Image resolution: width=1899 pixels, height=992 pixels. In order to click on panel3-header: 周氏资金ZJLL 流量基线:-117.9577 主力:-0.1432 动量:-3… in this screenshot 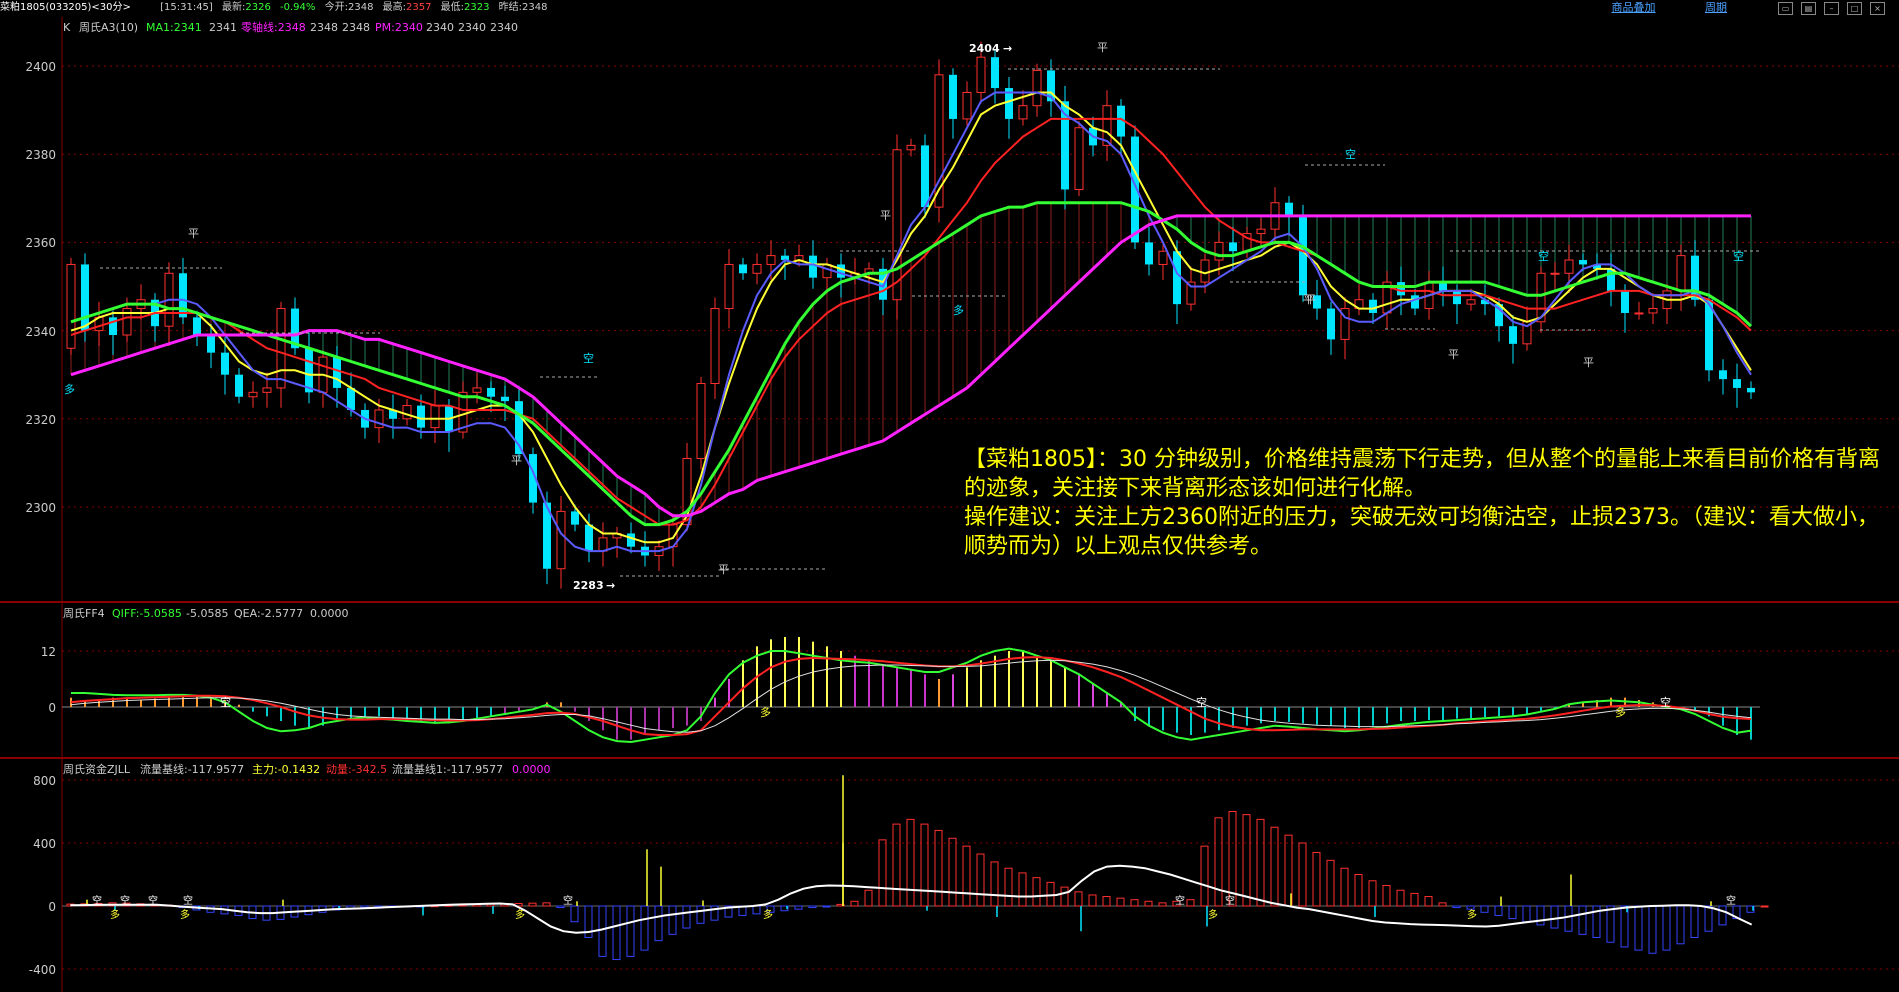, I will do `click(307, 769)`.